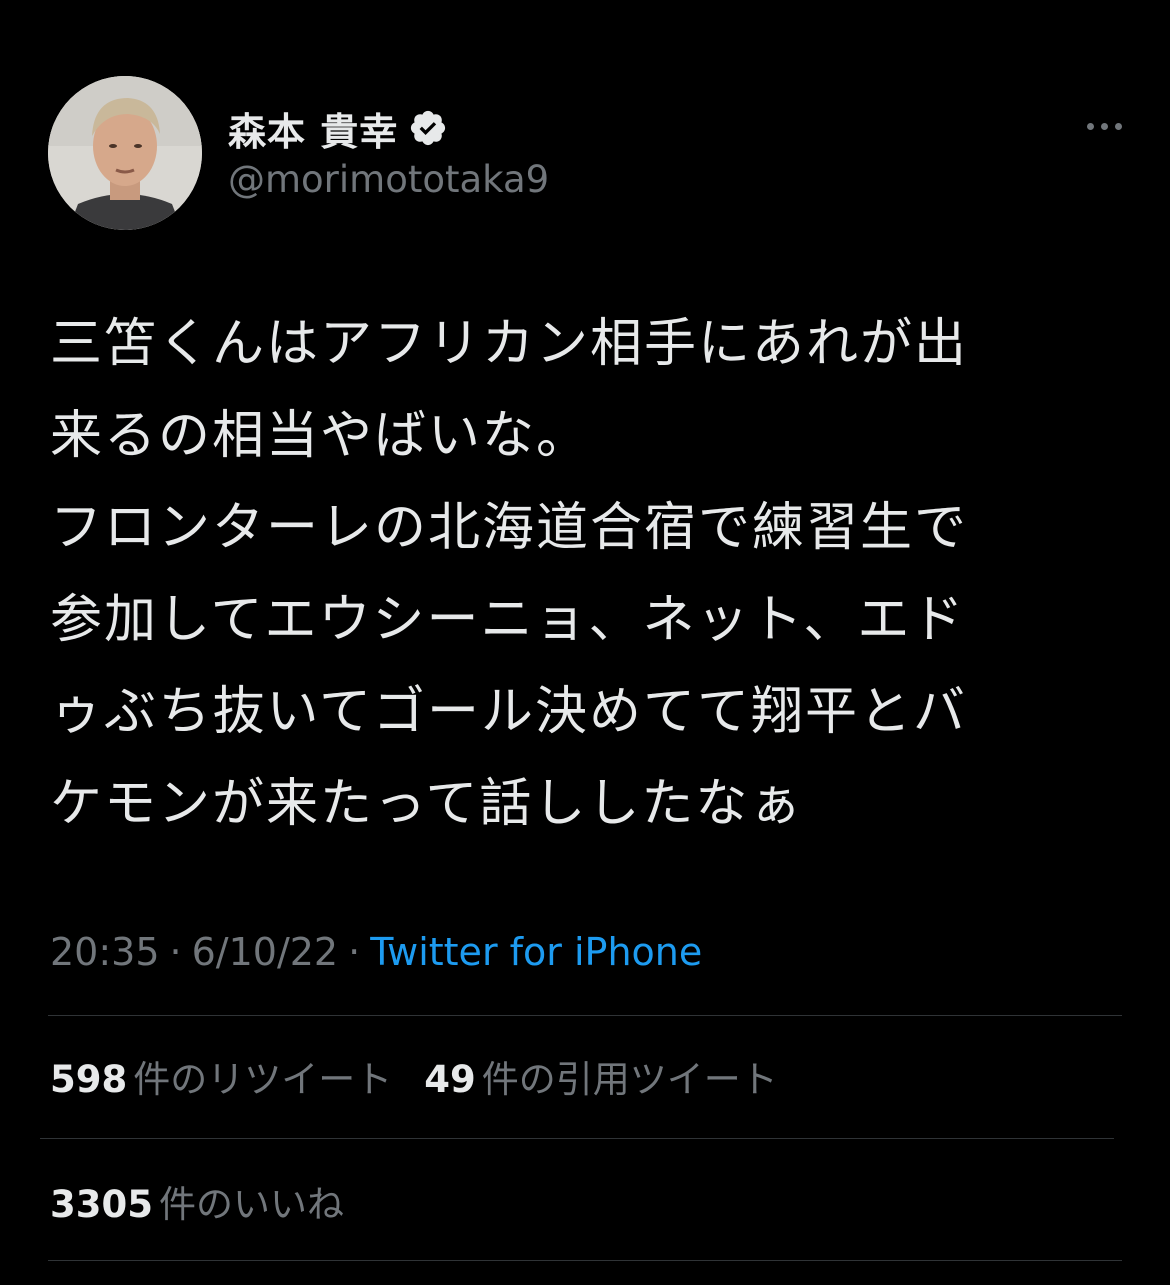 The width and height of the screenshot is (1170, 1285). I want to click on tweet-text-line: 来るの相当やばいな。, so click(320, 436).